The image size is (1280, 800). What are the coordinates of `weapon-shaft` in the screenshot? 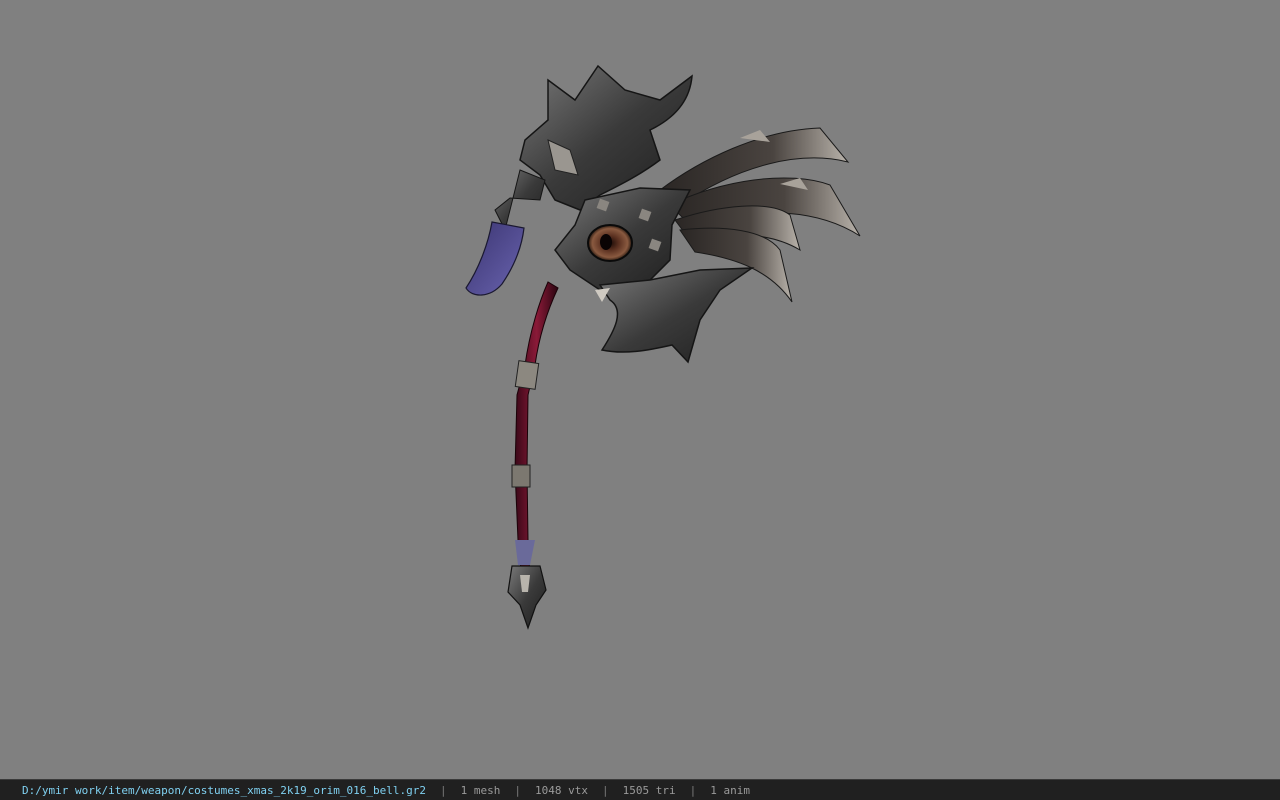 It's located at (533, 455).